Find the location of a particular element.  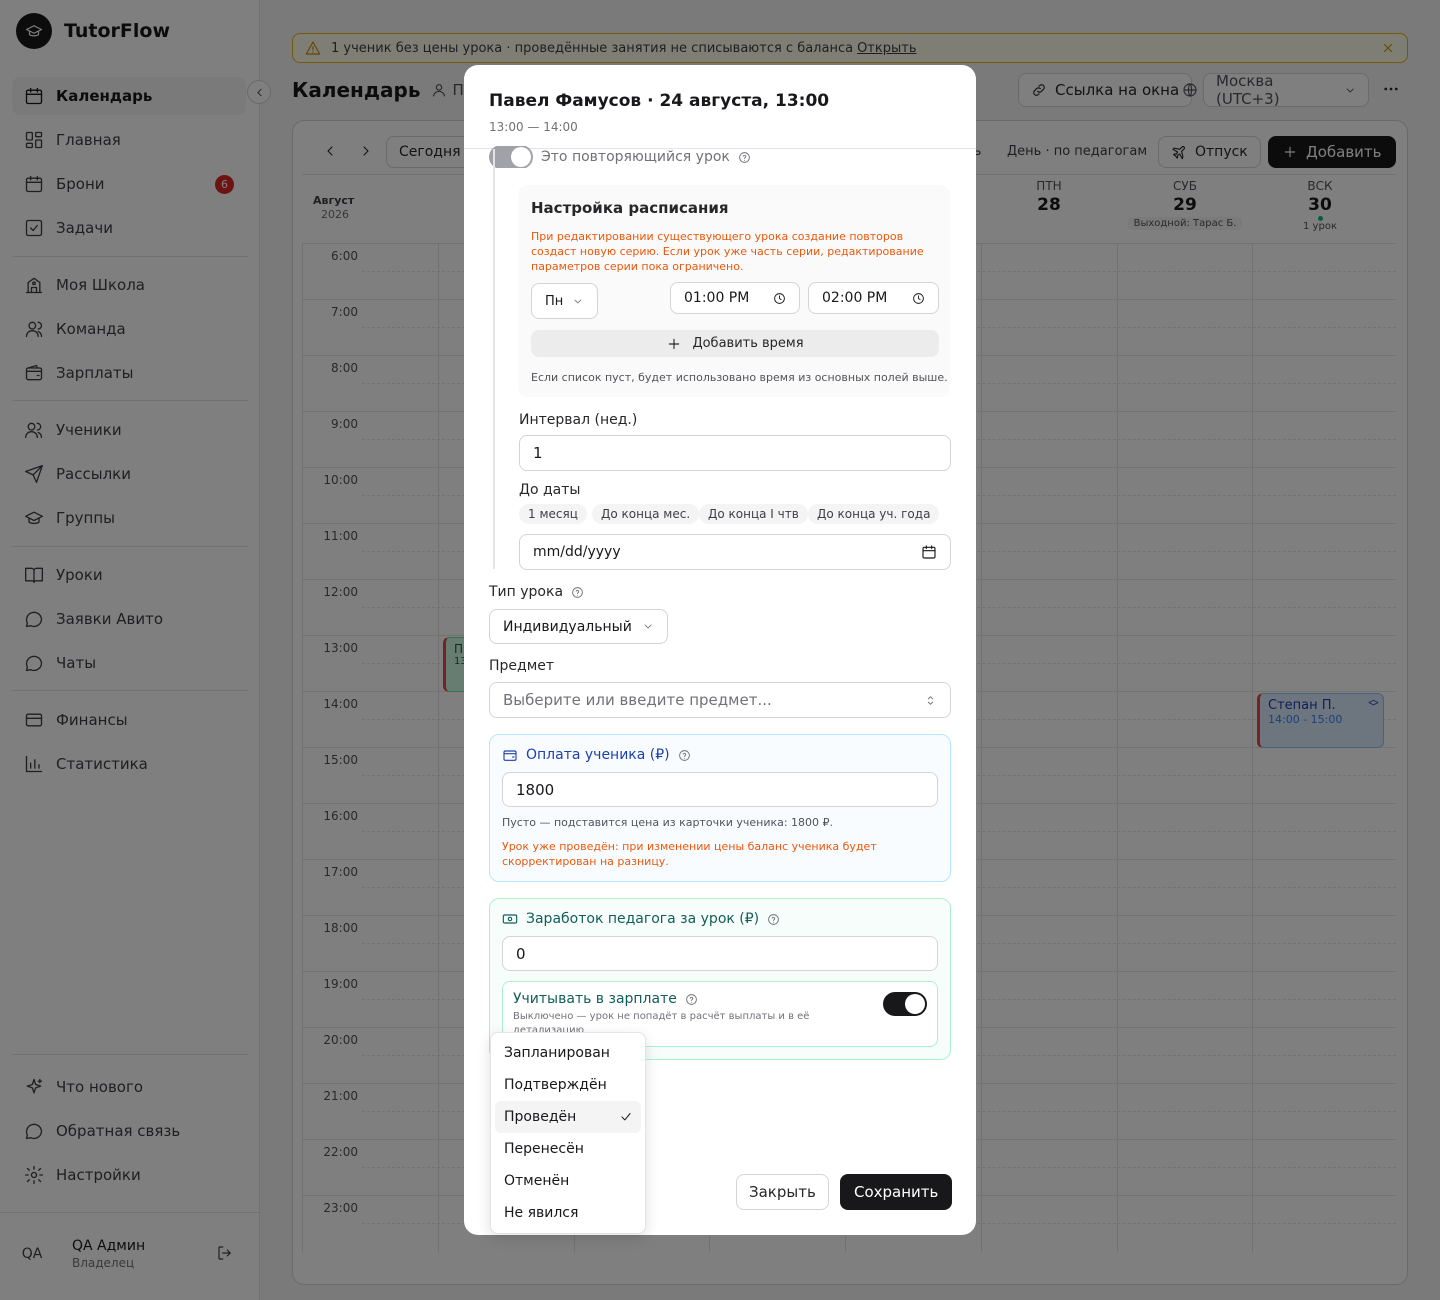

status-option: Подтверждён is located at coordinates (568, 1085).